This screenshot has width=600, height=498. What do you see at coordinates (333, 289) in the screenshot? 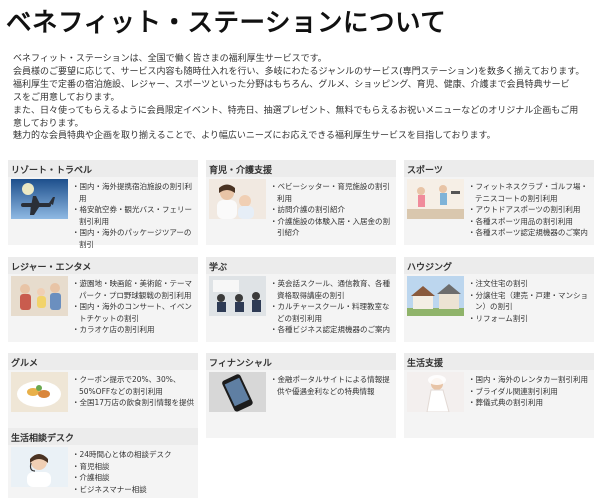
I see `list-item: 英会話スクール、通信教育、各種資格取得講座の割引` at bounding box center [333, 289].